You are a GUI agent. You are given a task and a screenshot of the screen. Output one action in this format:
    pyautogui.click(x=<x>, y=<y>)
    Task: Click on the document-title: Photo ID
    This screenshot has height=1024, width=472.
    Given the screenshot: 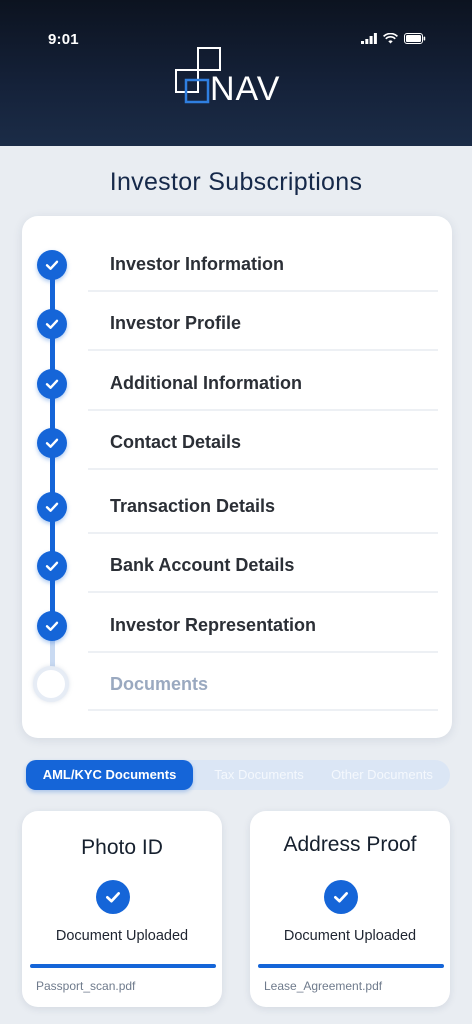 What is the action you would take?
    pyautogui.click(x=122, y=847)
    